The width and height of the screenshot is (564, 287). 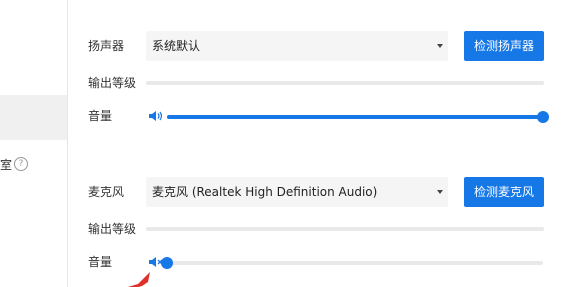 I want to click on sidebar: 室 ?, so click(x=34, y=143).